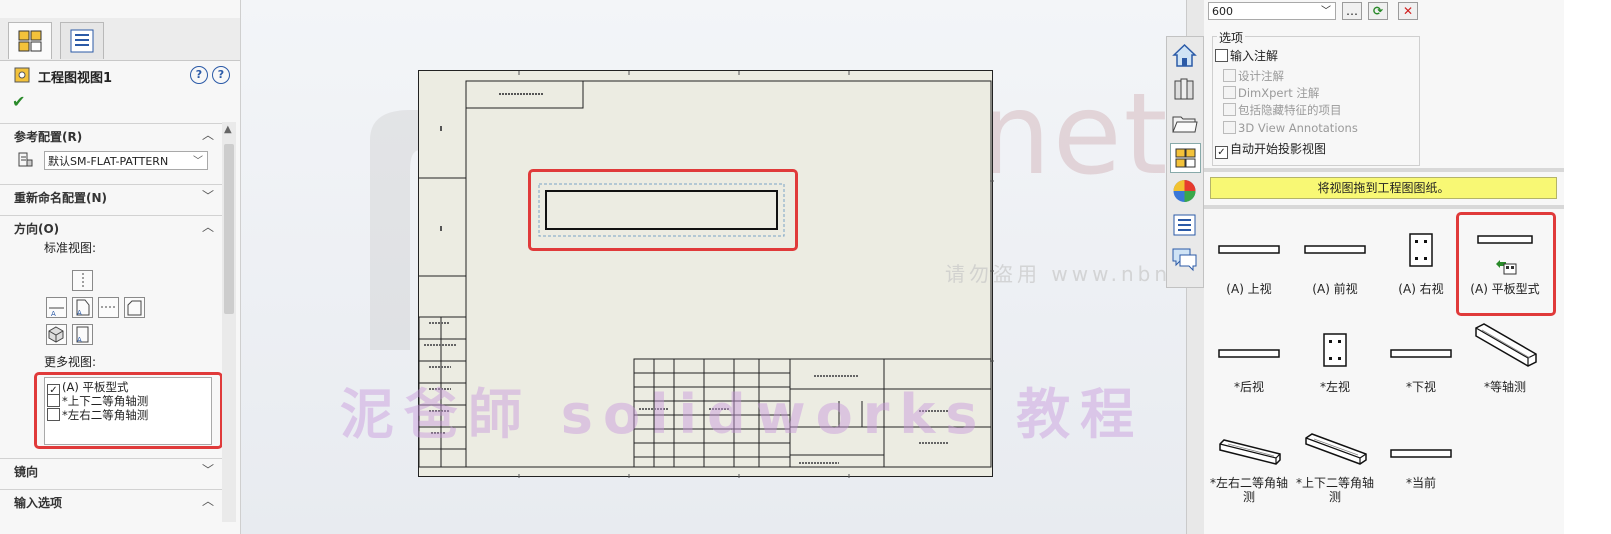  Describe the element at coordinates (56, 334) in the screenshot. I see `view-isometric-icon` at that location.